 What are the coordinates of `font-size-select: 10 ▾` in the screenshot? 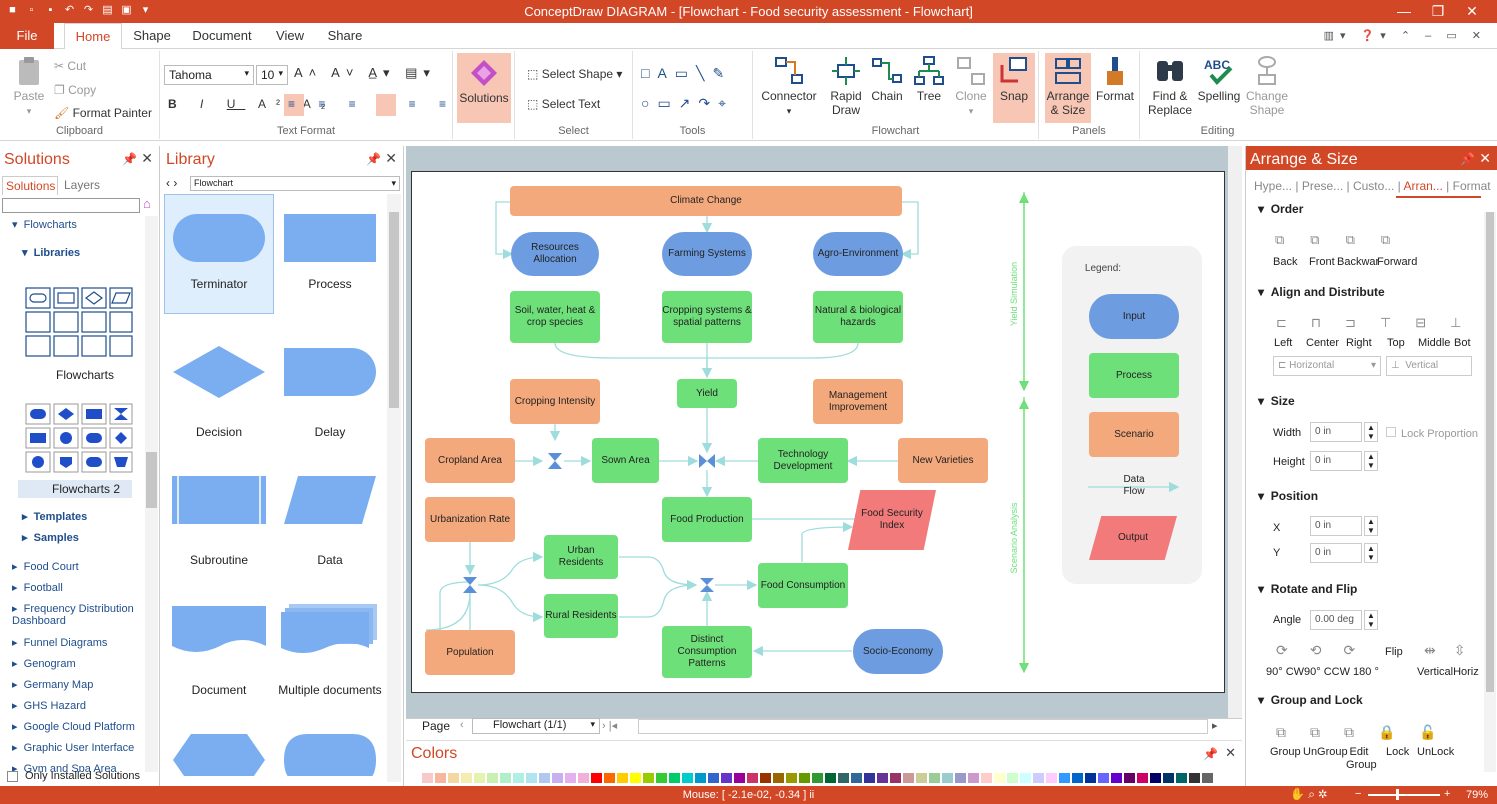 It's located at (272, 75).